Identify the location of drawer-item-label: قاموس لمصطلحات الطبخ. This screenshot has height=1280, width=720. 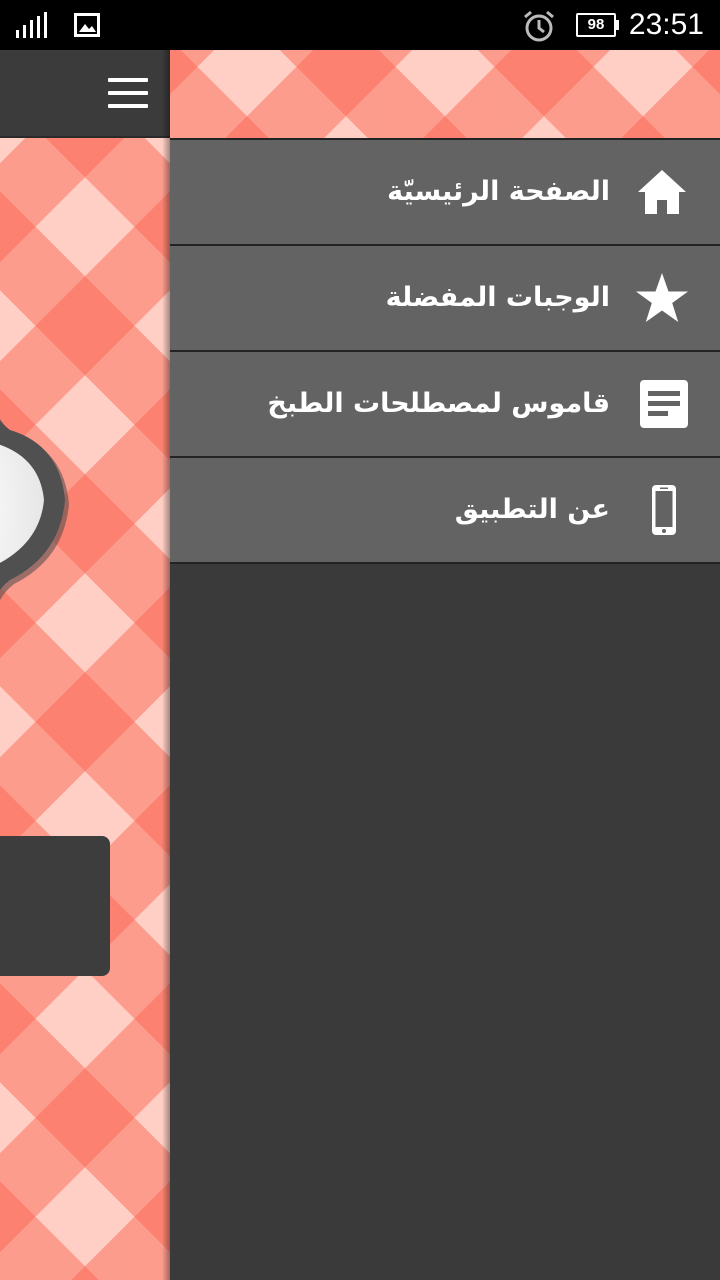
(438, 403).